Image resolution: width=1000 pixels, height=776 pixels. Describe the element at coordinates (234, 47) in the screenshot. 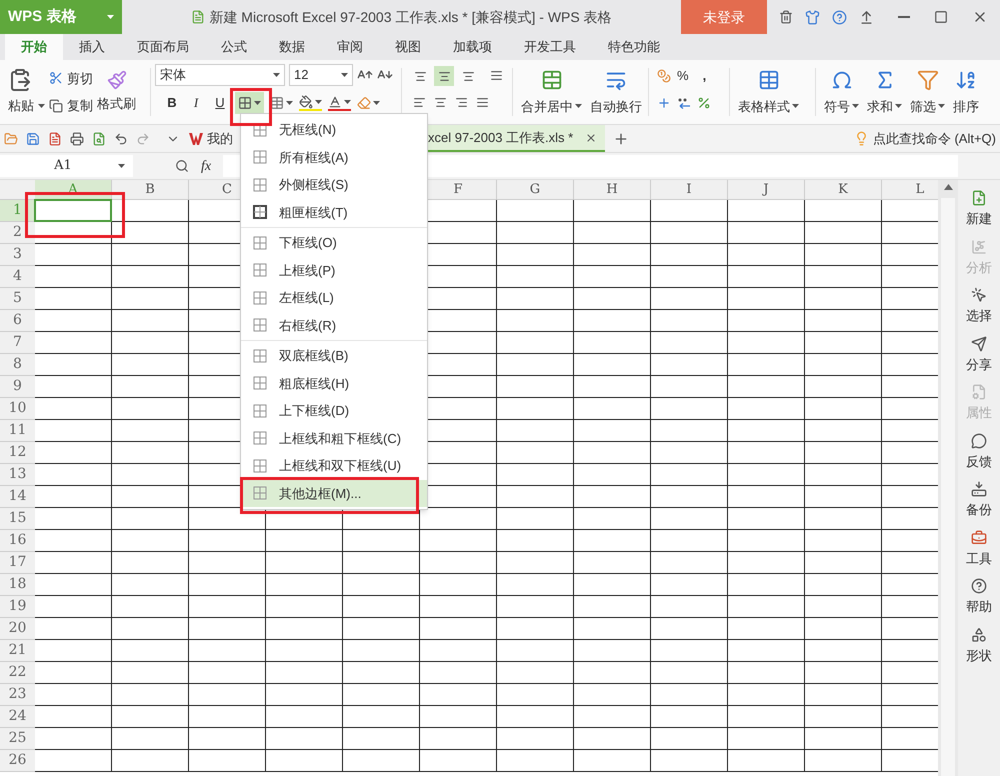

I see `ribbon-tab: 公式` at that location.